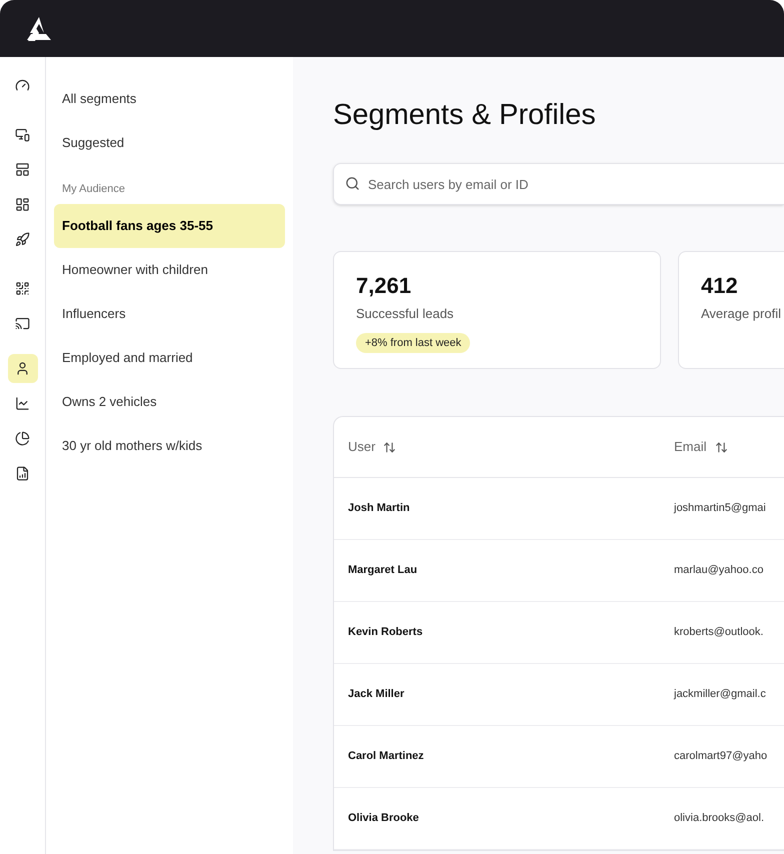  Describe the element at coordinates (169, 143) in the screenshot. I see `segment-item: Suggested` at that location.